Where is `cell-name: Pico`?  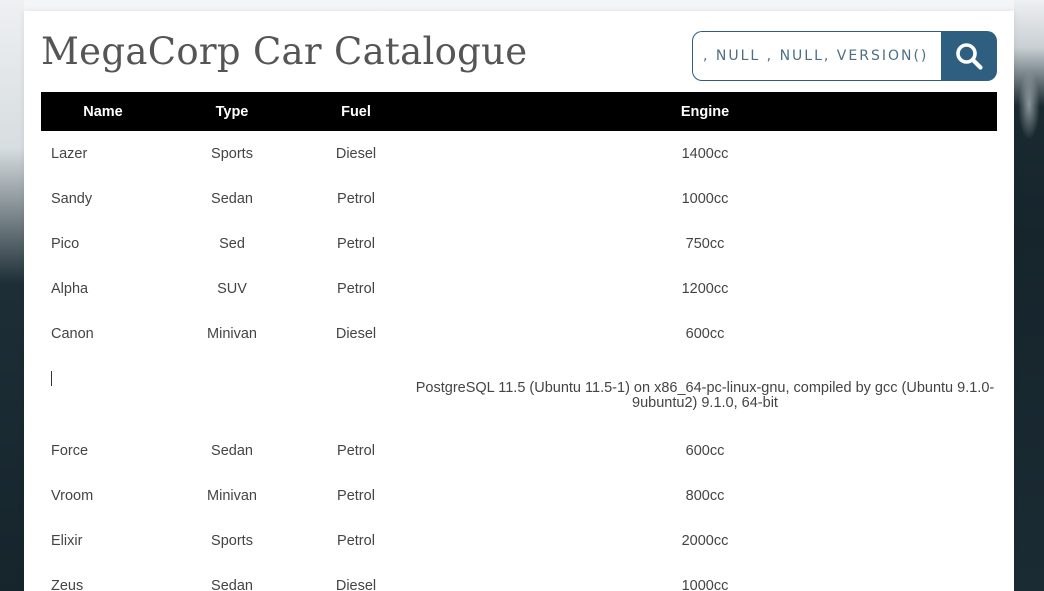
cell-name: Pico is located at coordinates (65, 243).